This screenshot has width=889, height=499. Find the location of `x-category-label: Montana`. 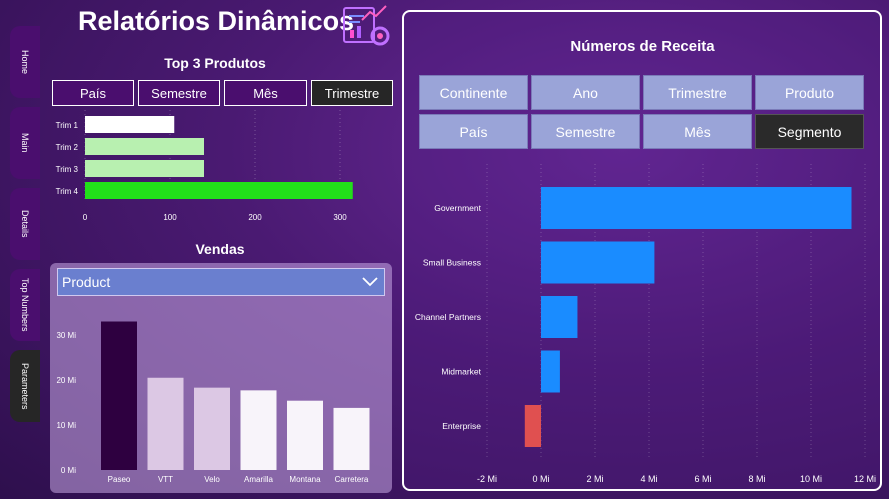

x-category-label: Montana is located at coordinates (305, 479).